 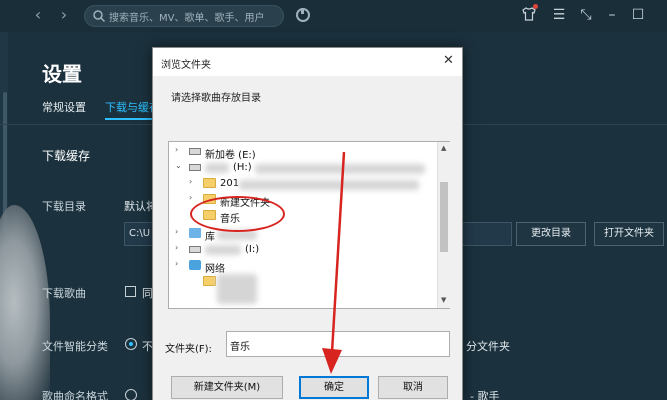 What do you see at coordinates (186, 65) in the screenshot?
I see `dialog-title: 浏览文件夹` at bounding box center [186, 65].